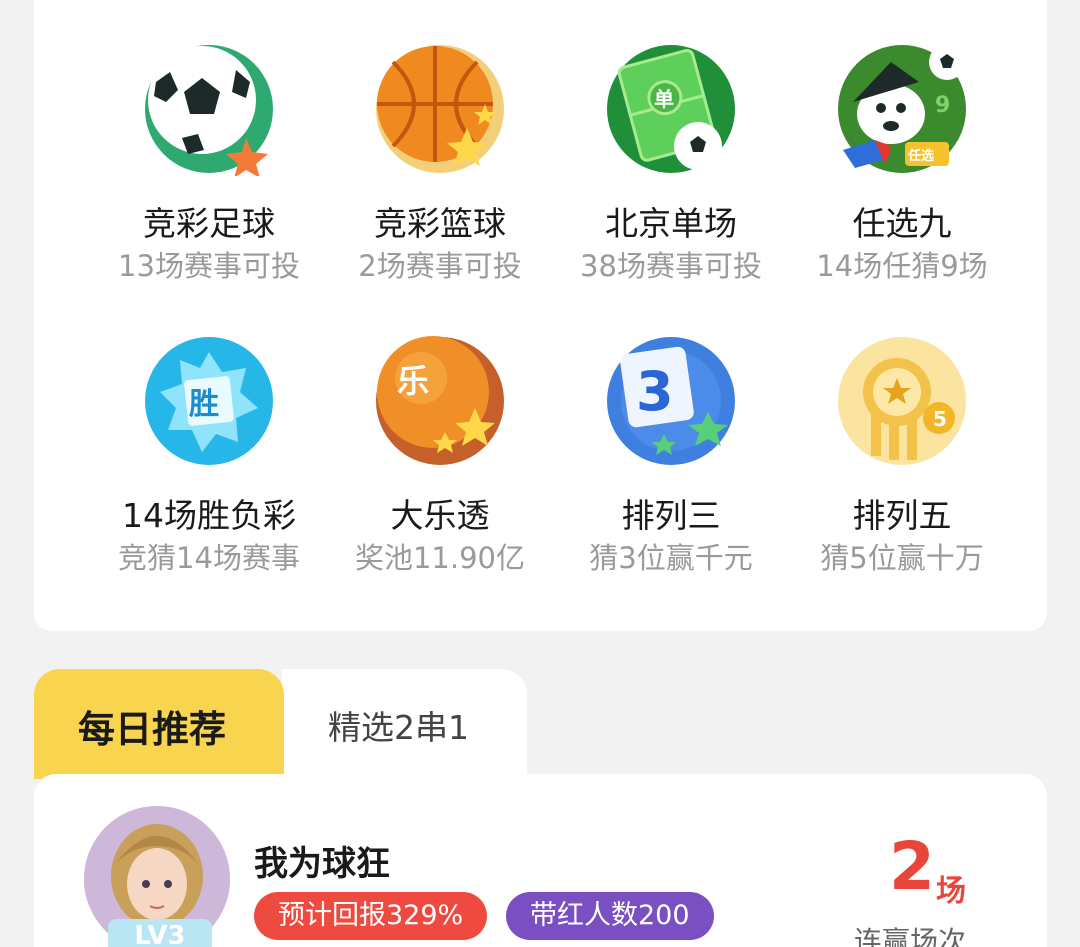 The width and height of the screenshot is (1080, 947). What do you see at coordinates (902, 266) in the screenshot?
I see `game-sub: 14场任猜9场` at bounding box center [902, 266].